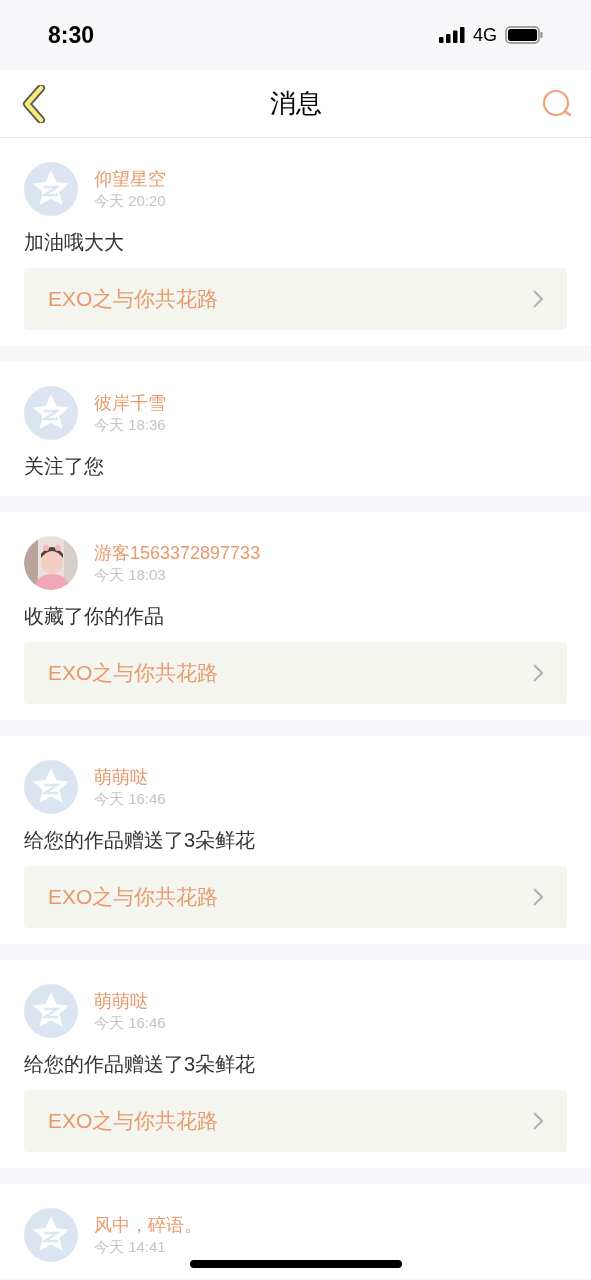  Describe the element at coordinates (34, 103) in the screenshot. I see `chevron-left-icon` at that location.